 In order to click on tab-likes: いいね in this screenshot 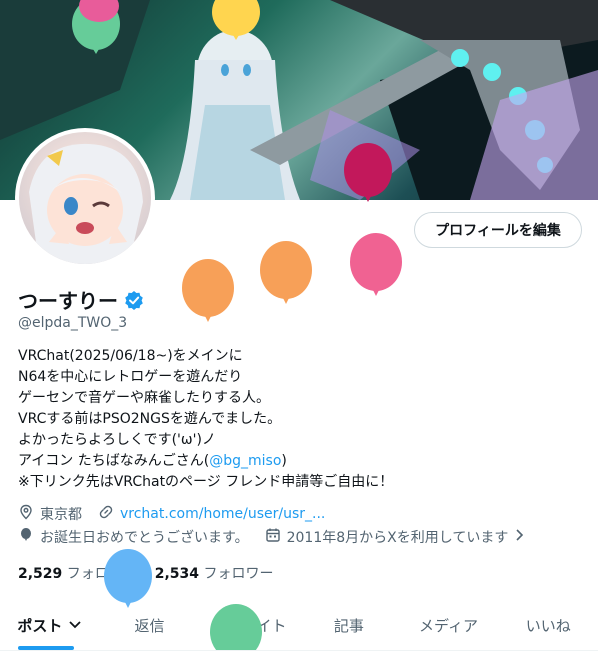, I will do `click(548, 625)`.